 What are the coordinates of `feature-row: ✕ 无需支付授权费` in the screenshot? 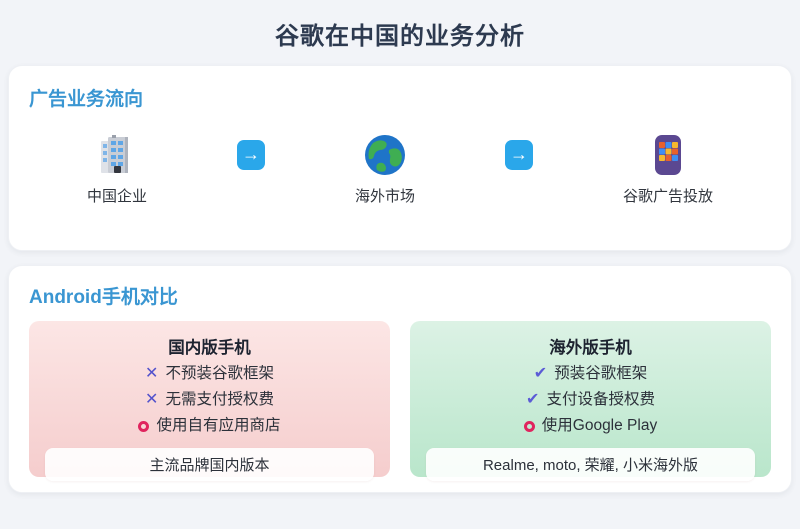 It's located at (209, 400).